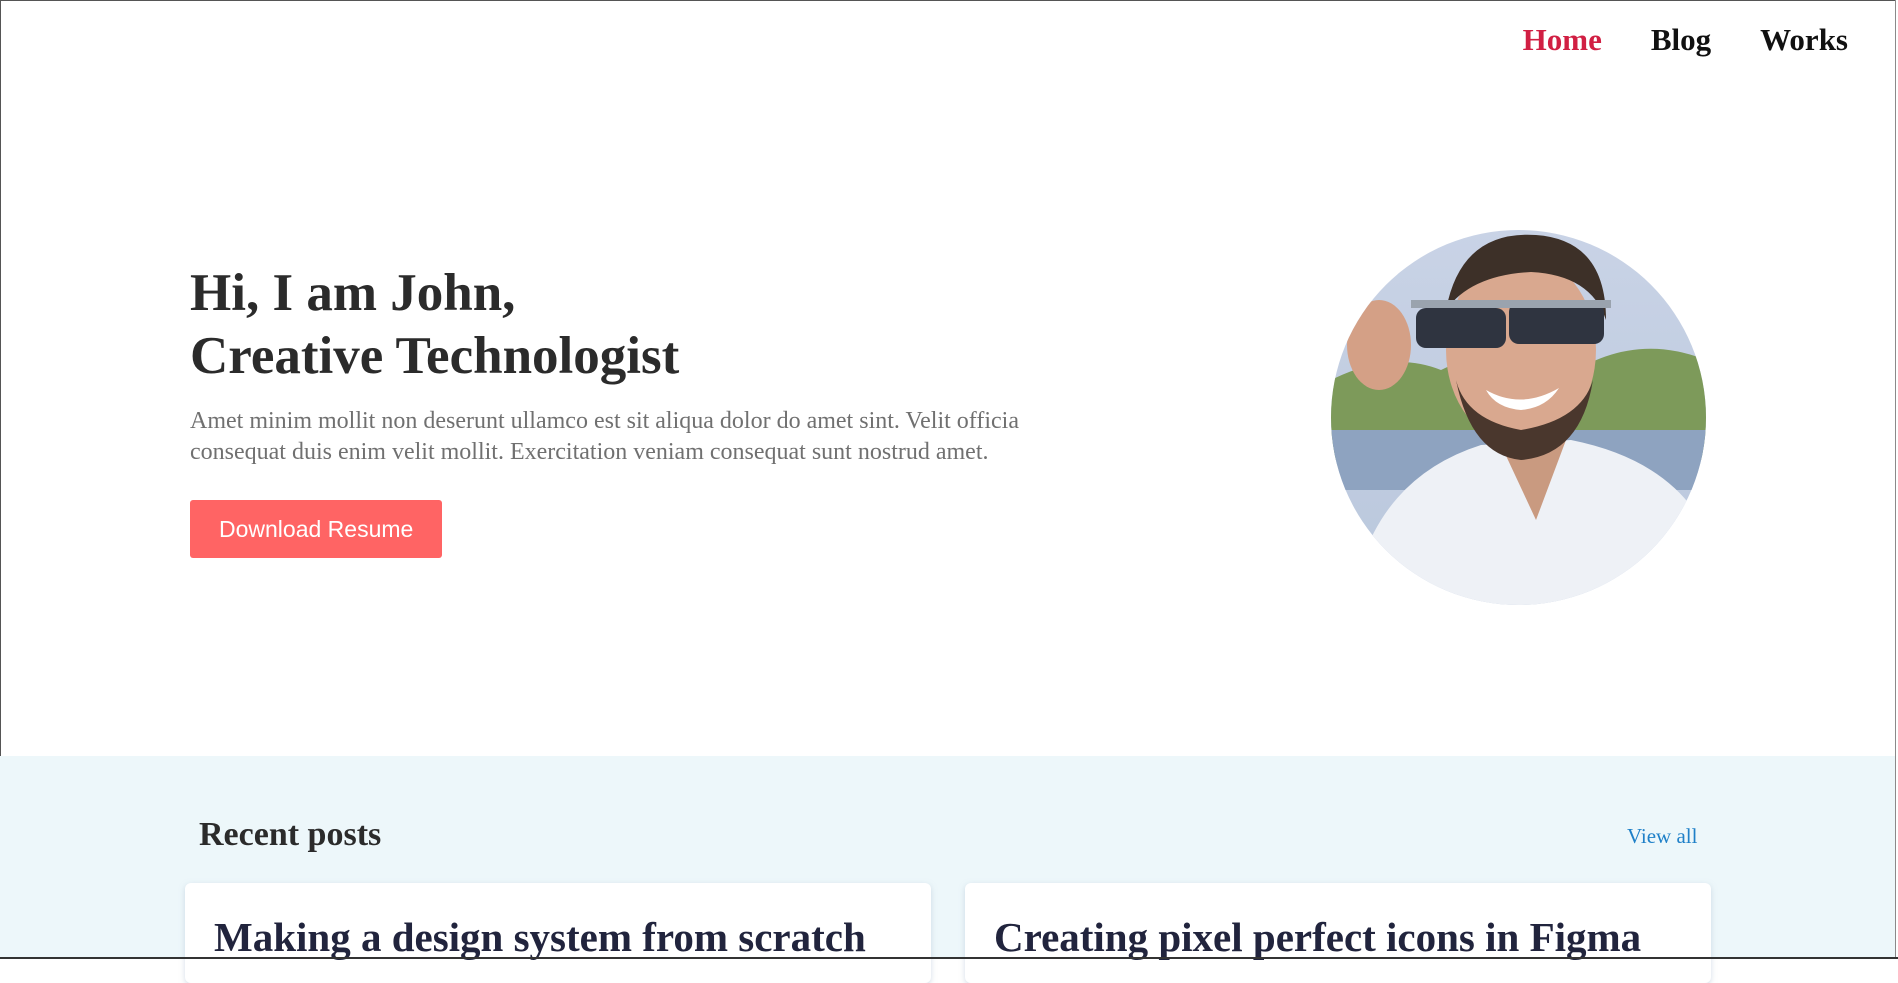 The width and height of the screenshot is (1898, 983). I want to click on post-card-title: Creating pixel perfect icons in Figma, so click(1317, 937).